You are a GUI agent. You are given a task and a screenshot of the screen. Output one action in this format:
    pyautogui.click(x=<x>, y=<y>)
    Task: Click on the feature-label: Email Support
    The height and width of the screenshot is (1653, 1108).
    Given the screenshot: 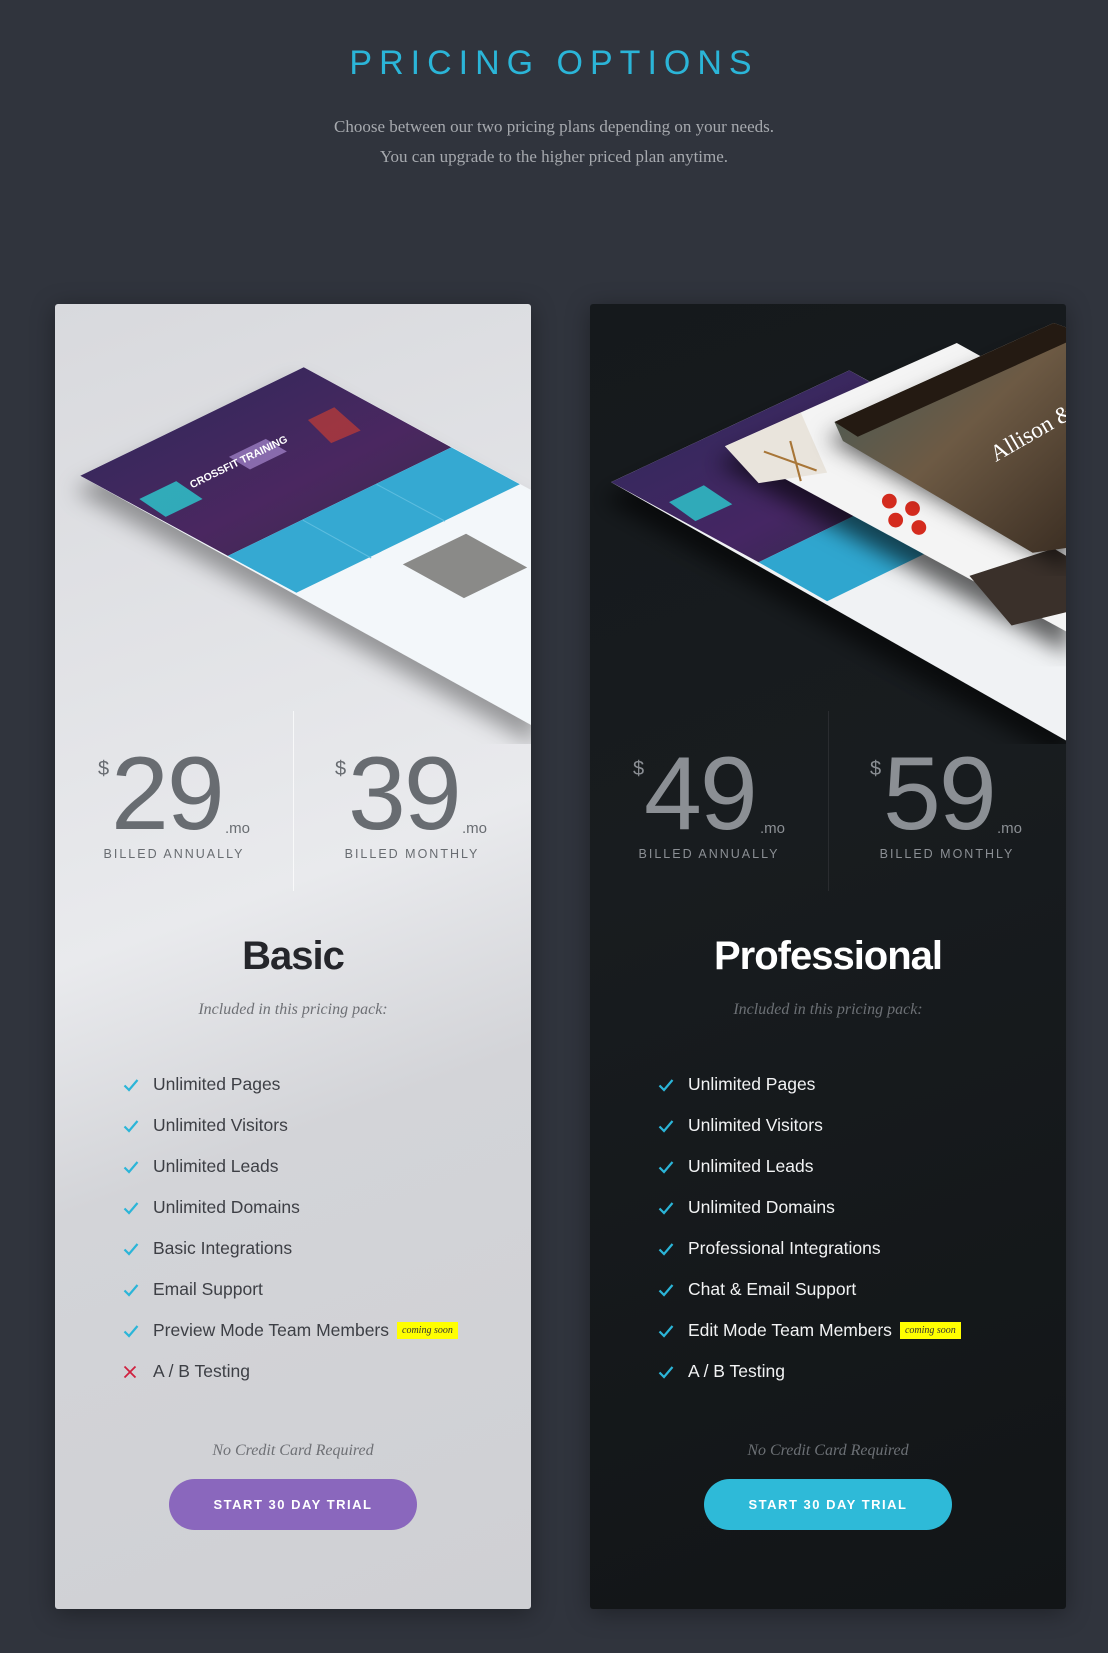 What is the action you would take?
    pyautogui.click(x=208, y=1289)
    